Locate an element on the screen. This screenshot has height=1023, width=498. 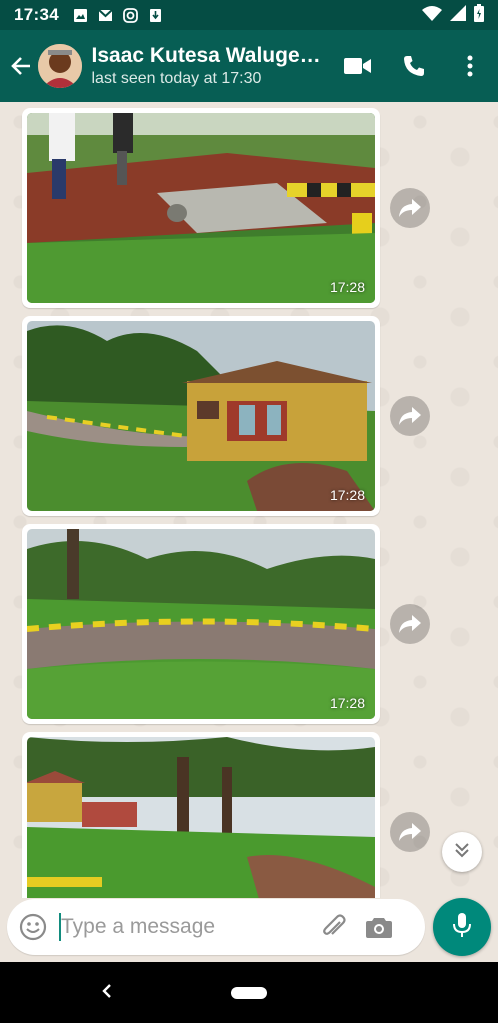
scroll-to-bottom-button is located at coordinates (462, 852).